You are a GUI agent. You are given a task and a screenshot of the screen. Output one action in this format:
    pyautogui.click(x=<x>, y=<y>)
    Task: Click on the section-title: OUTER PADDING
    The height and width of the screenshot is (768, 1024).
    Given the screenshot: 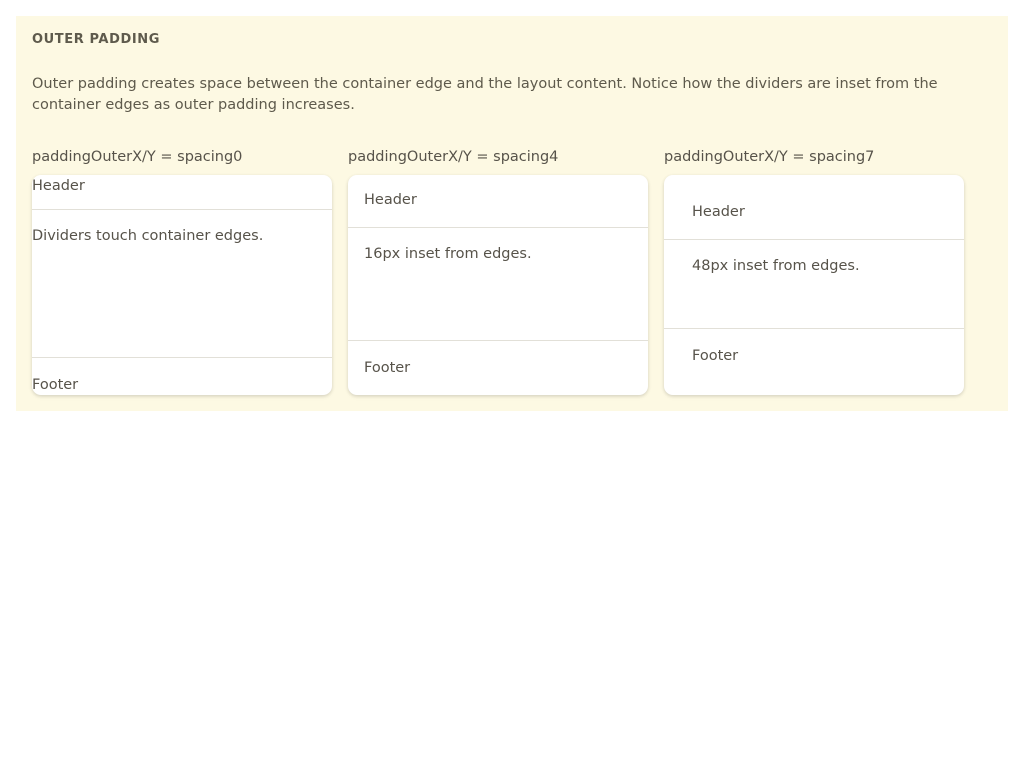 What is the action you would take?
    pyautogui.click(x=96, y=39)
    